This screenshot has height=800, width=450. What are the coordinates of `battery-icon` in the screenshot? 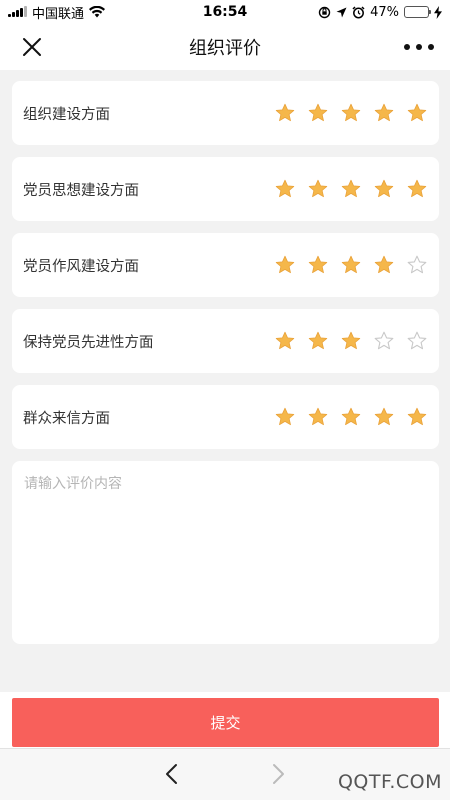 It's located at (417, 12).